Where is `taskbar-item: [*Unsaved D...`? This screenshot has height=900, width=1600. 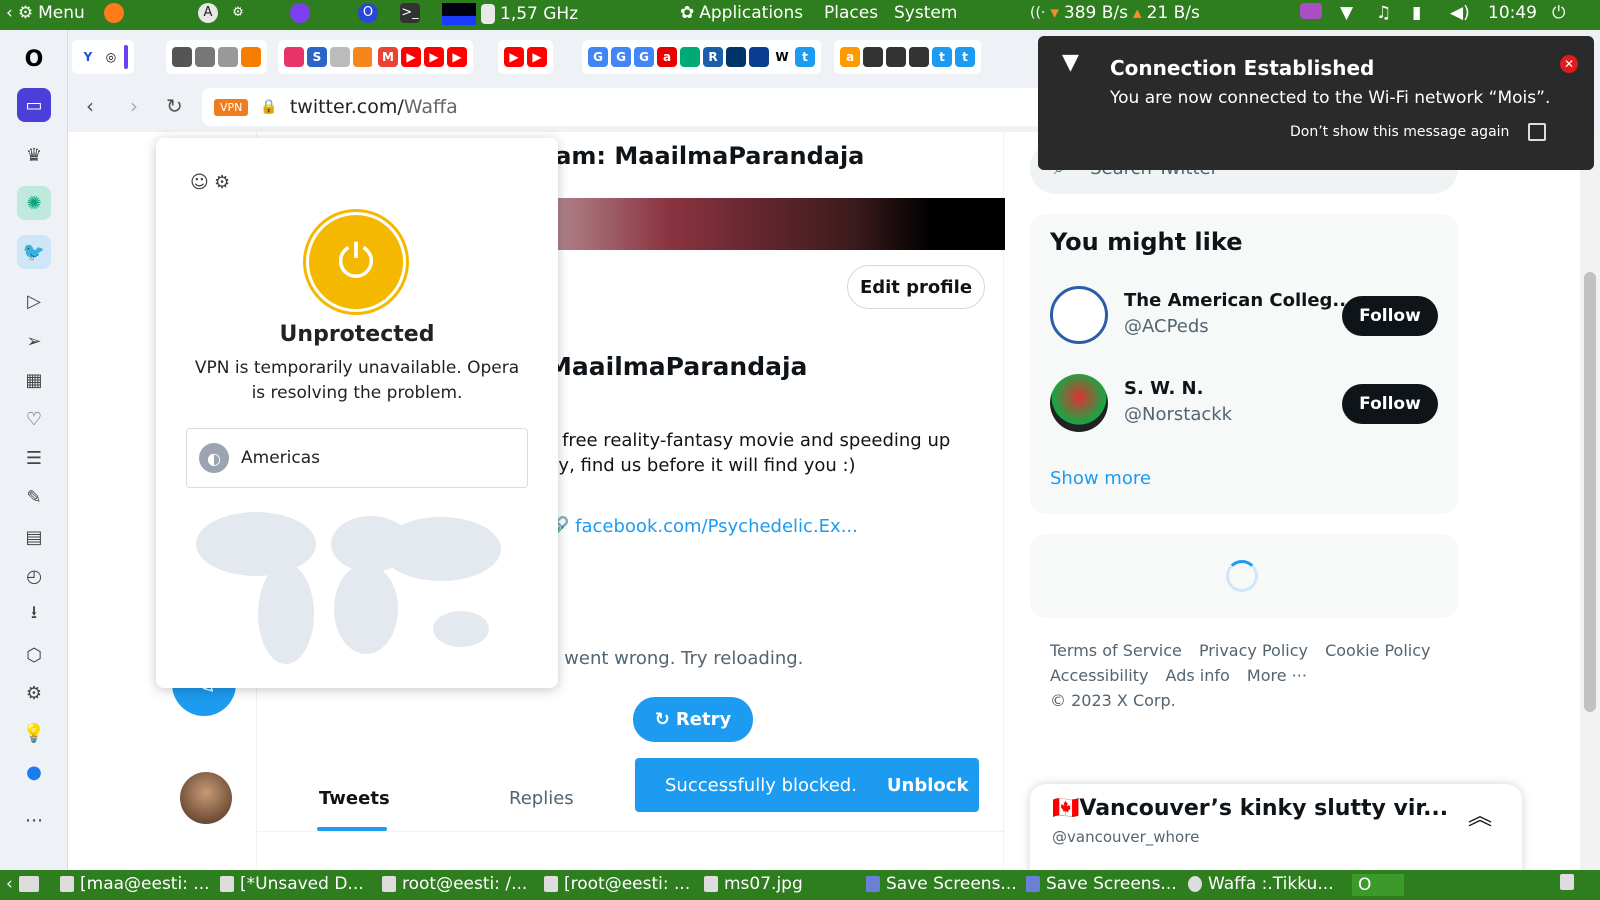
taskbar-item: [*Unsaved D... is located at coordinates (292, 884).